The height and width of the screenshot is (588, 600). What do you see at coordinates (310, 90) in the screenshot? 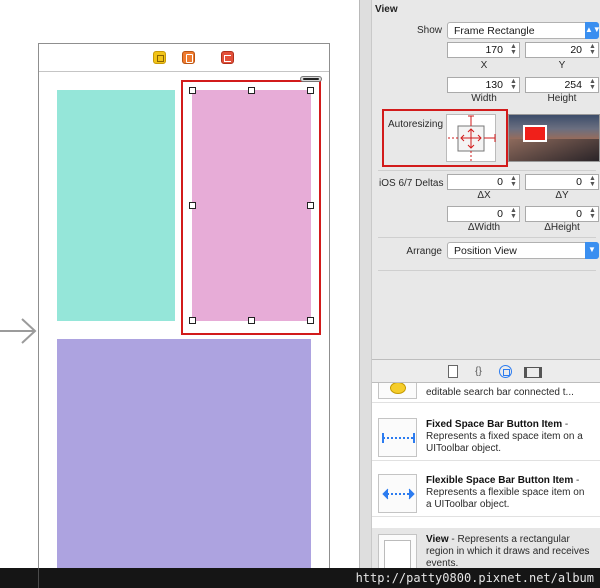
I see `resize-handle-top-right` at bounding box center [310, 90].